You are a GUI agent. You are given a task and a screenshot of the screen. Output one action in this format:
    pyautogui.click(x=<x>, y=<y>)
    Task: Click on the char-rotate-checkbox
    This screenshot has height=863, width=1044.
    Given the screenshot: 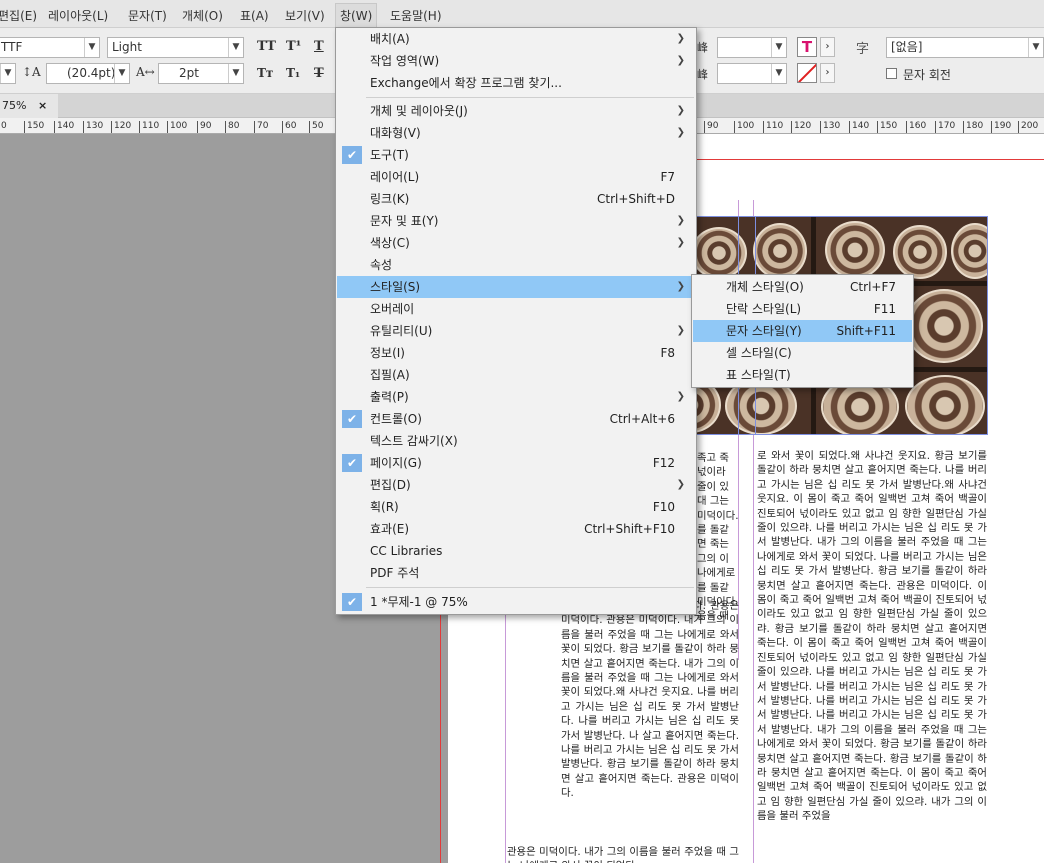 What is the action you would take?
    pyautogui.click(x=891, y=73)
    